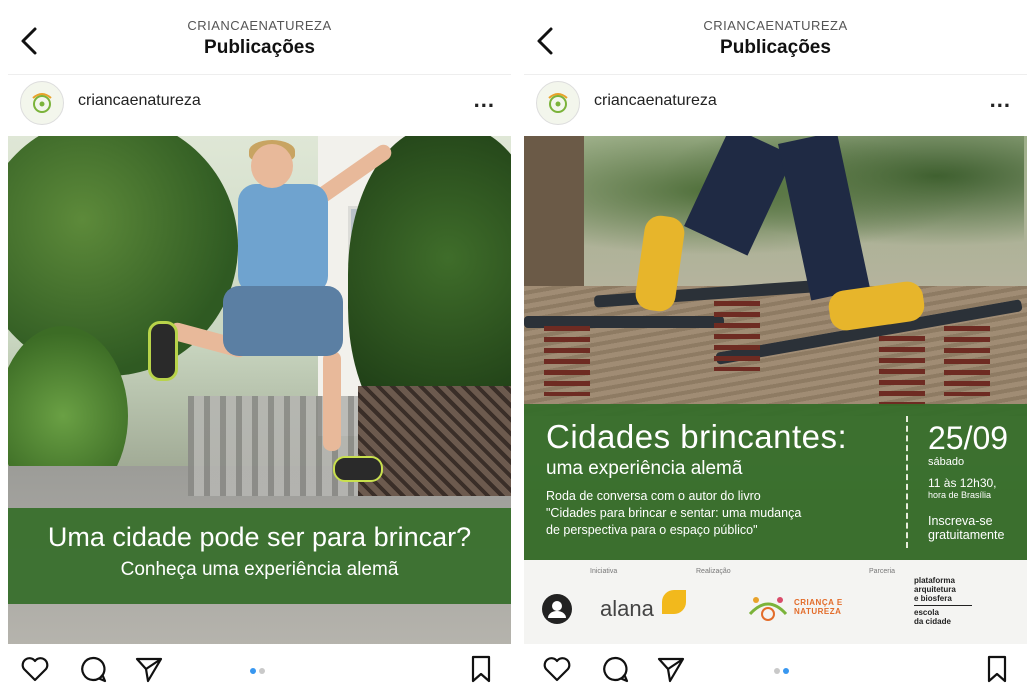 This screenshot has height=694, width=1027. I want to click on crianca-natureza-logo-icon, so click(768, 608).